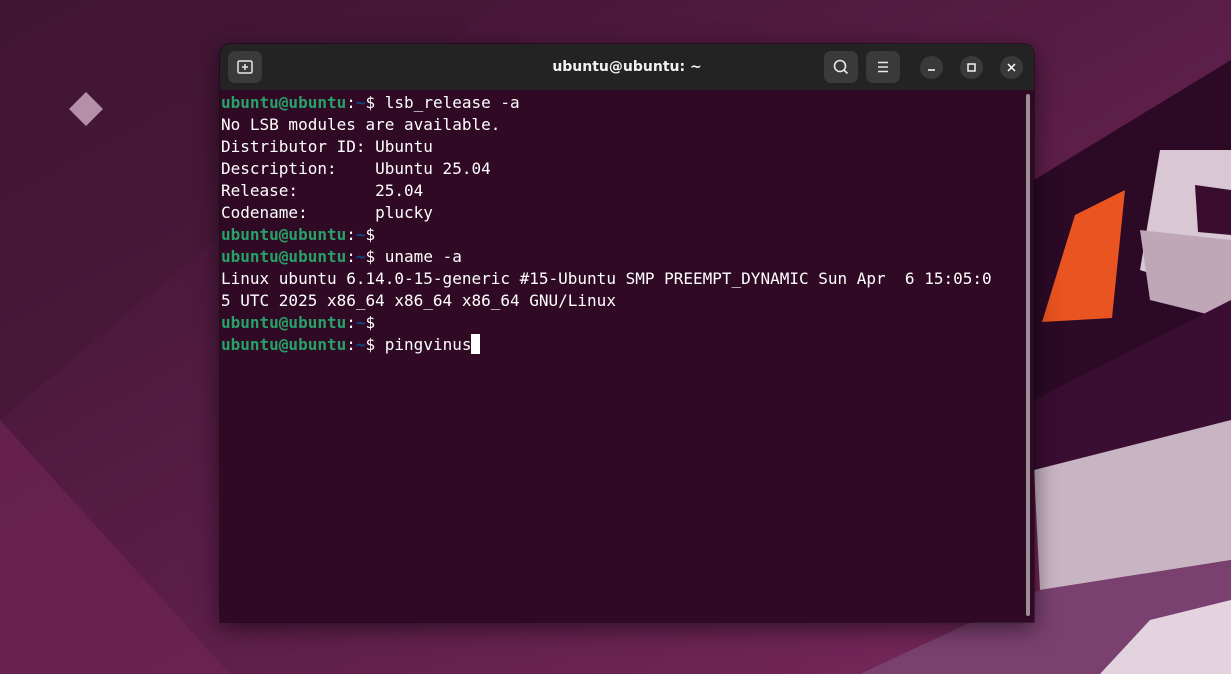 The width and height of the screenshot is (1231, 674). I want to click on menu-button, so click(883, 67).